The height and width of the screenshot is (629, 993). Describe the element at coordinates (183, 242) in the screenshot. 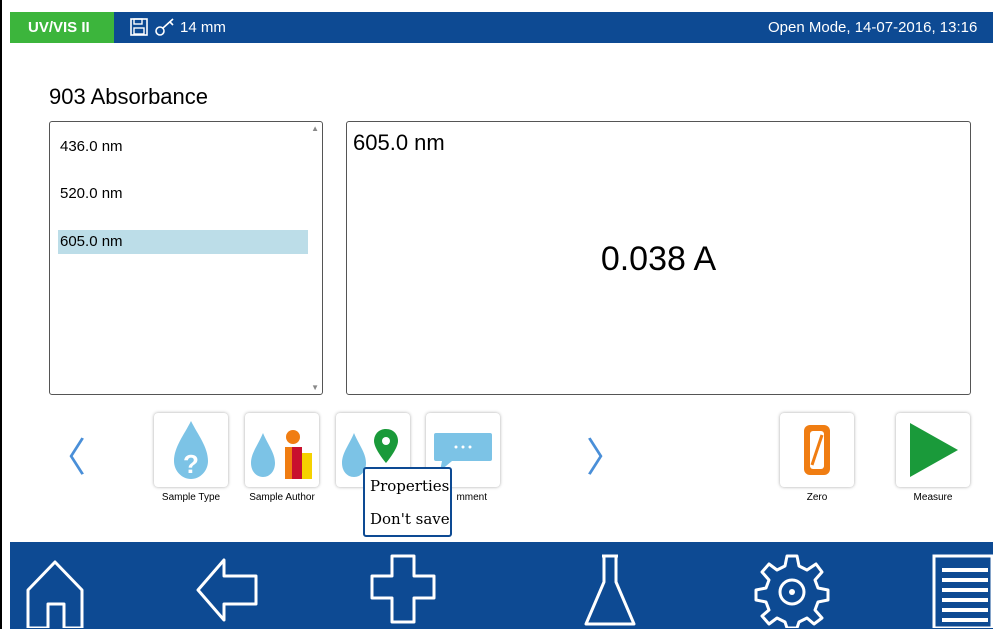

I see `wavelength-list-item-selected: 605.0 nm` at that location.